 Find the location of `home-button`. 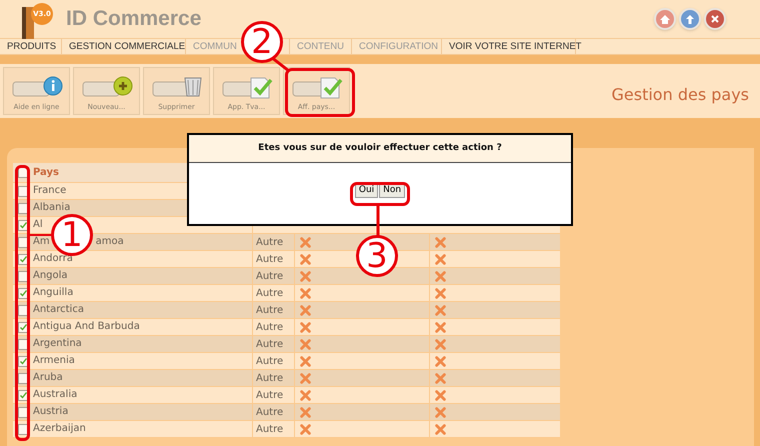

home-button is located at coordinates (665, 19).